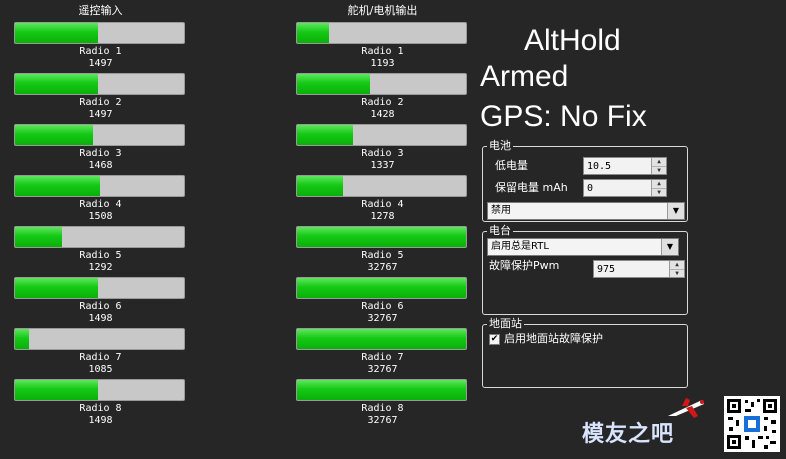 The width and height of the screenshot is (786, 459). What do you see at coordinates (583, 247) in the screenshot?
I see `radio-action-select: 启用总是RTL ▼` at bounding box center [583, 247].